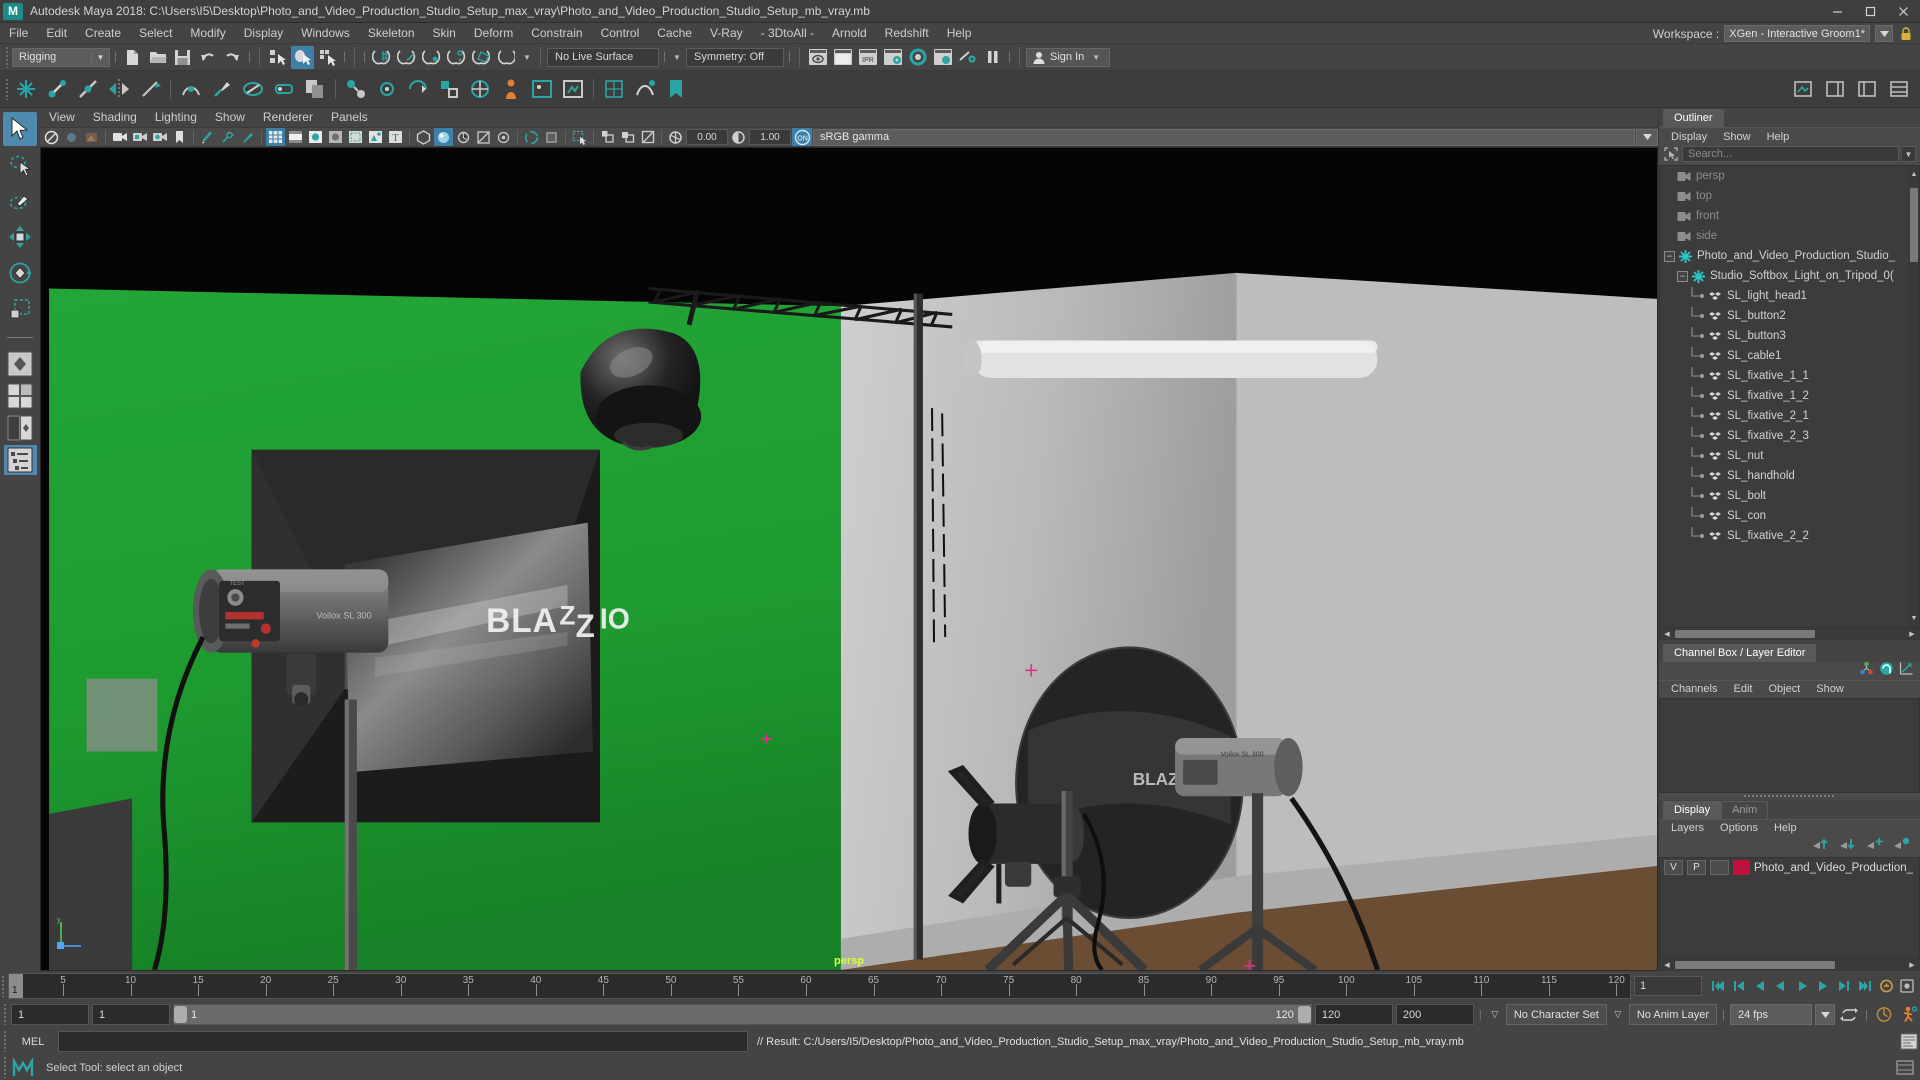 This screenshot has width=1920, height=1080. What do you see at coordinates (20, 309) in the screenshot?
I see `scale-tool` at bounding box center [20, 309].